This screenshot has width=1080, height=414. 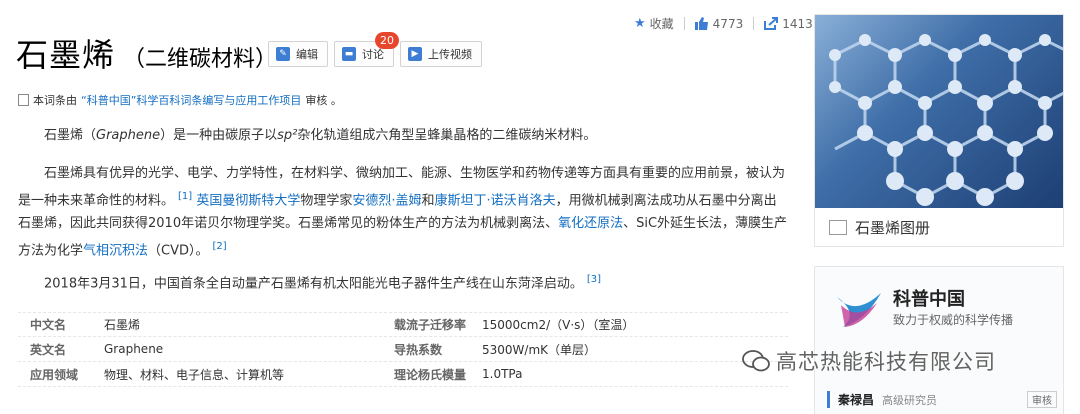 I want to click on info-key: 导热系数, so click(x=418, y=349).